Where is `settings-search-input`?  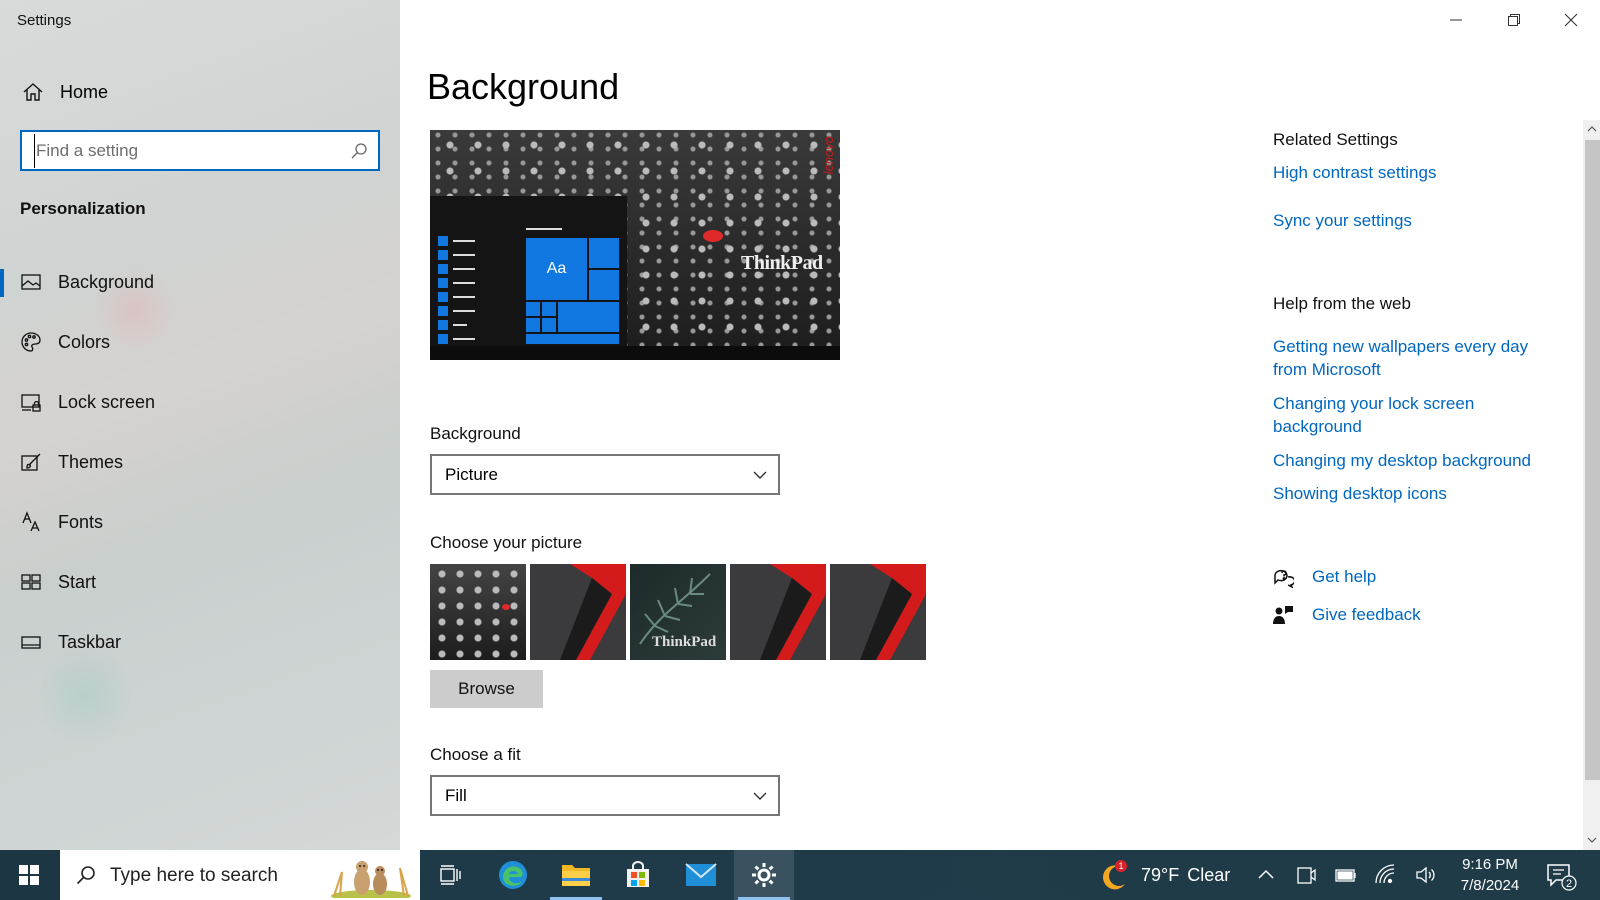
settings-search-input is located at coordinates (189, 150).